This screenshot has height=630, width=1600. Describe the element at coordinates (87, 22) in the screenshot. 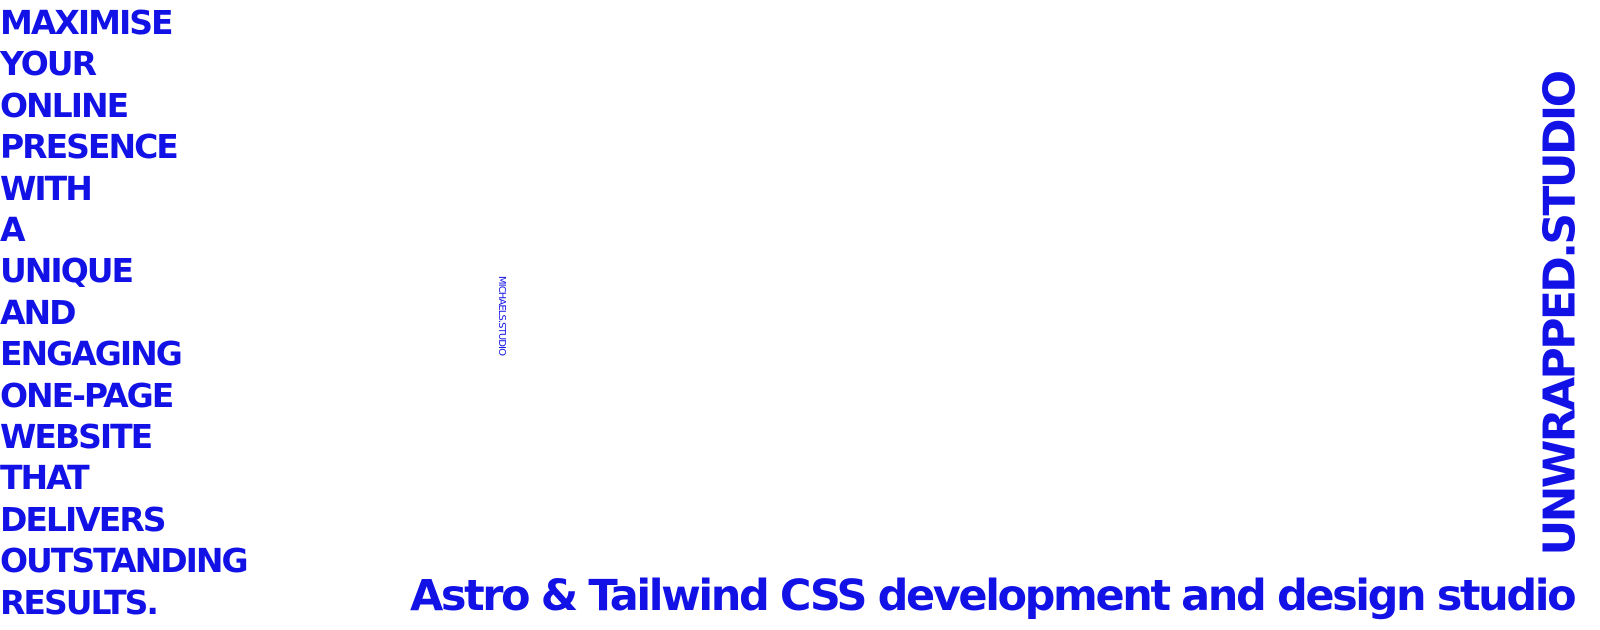

I see `headline-line: MAXIMISE` at that location.